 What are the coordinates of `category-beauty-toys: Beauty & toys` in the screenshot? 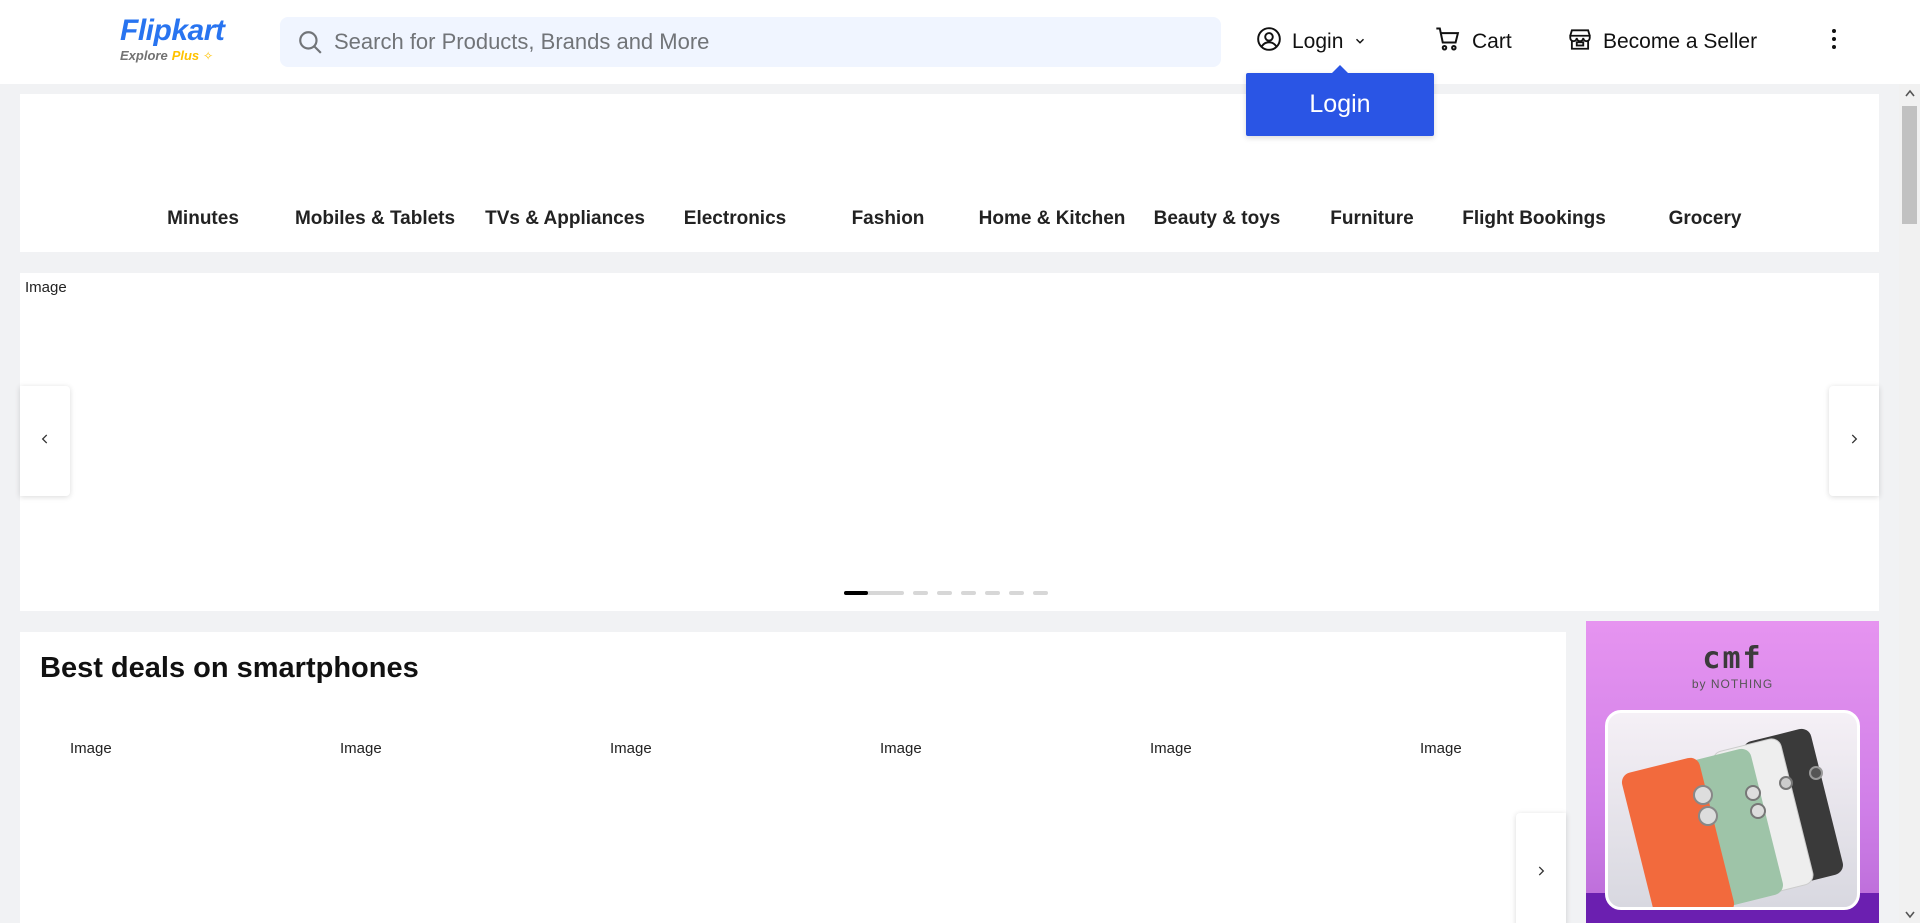 It's located at (1217, 219).